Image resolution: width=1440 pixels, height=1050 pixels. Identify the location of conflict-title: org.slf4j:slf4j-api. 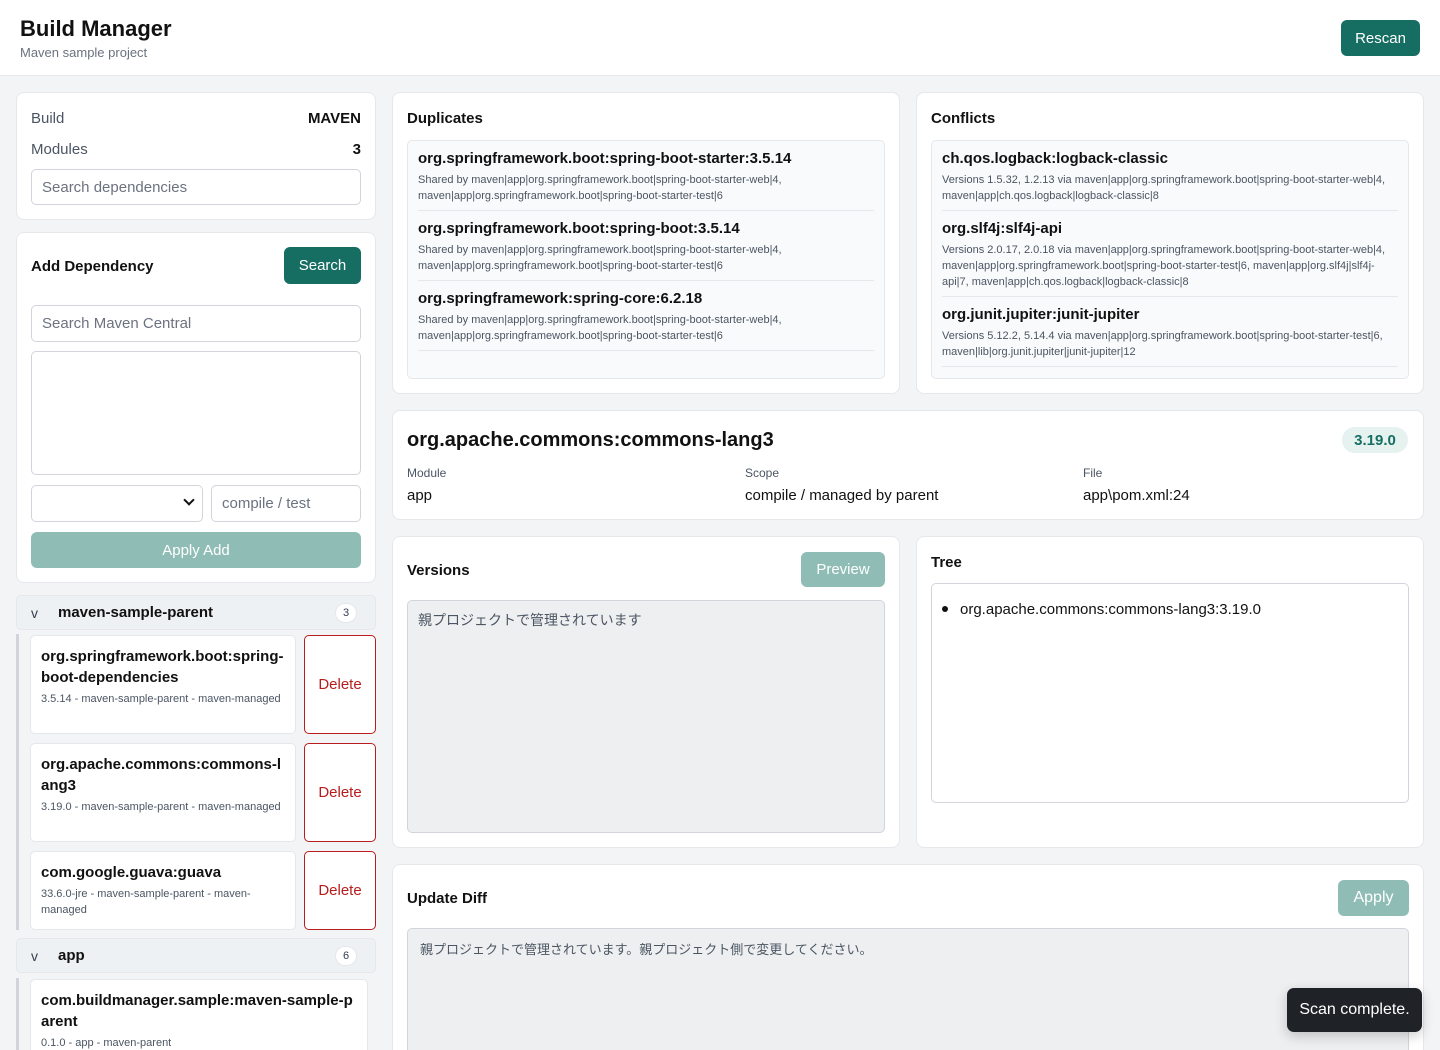
(1002, 228).